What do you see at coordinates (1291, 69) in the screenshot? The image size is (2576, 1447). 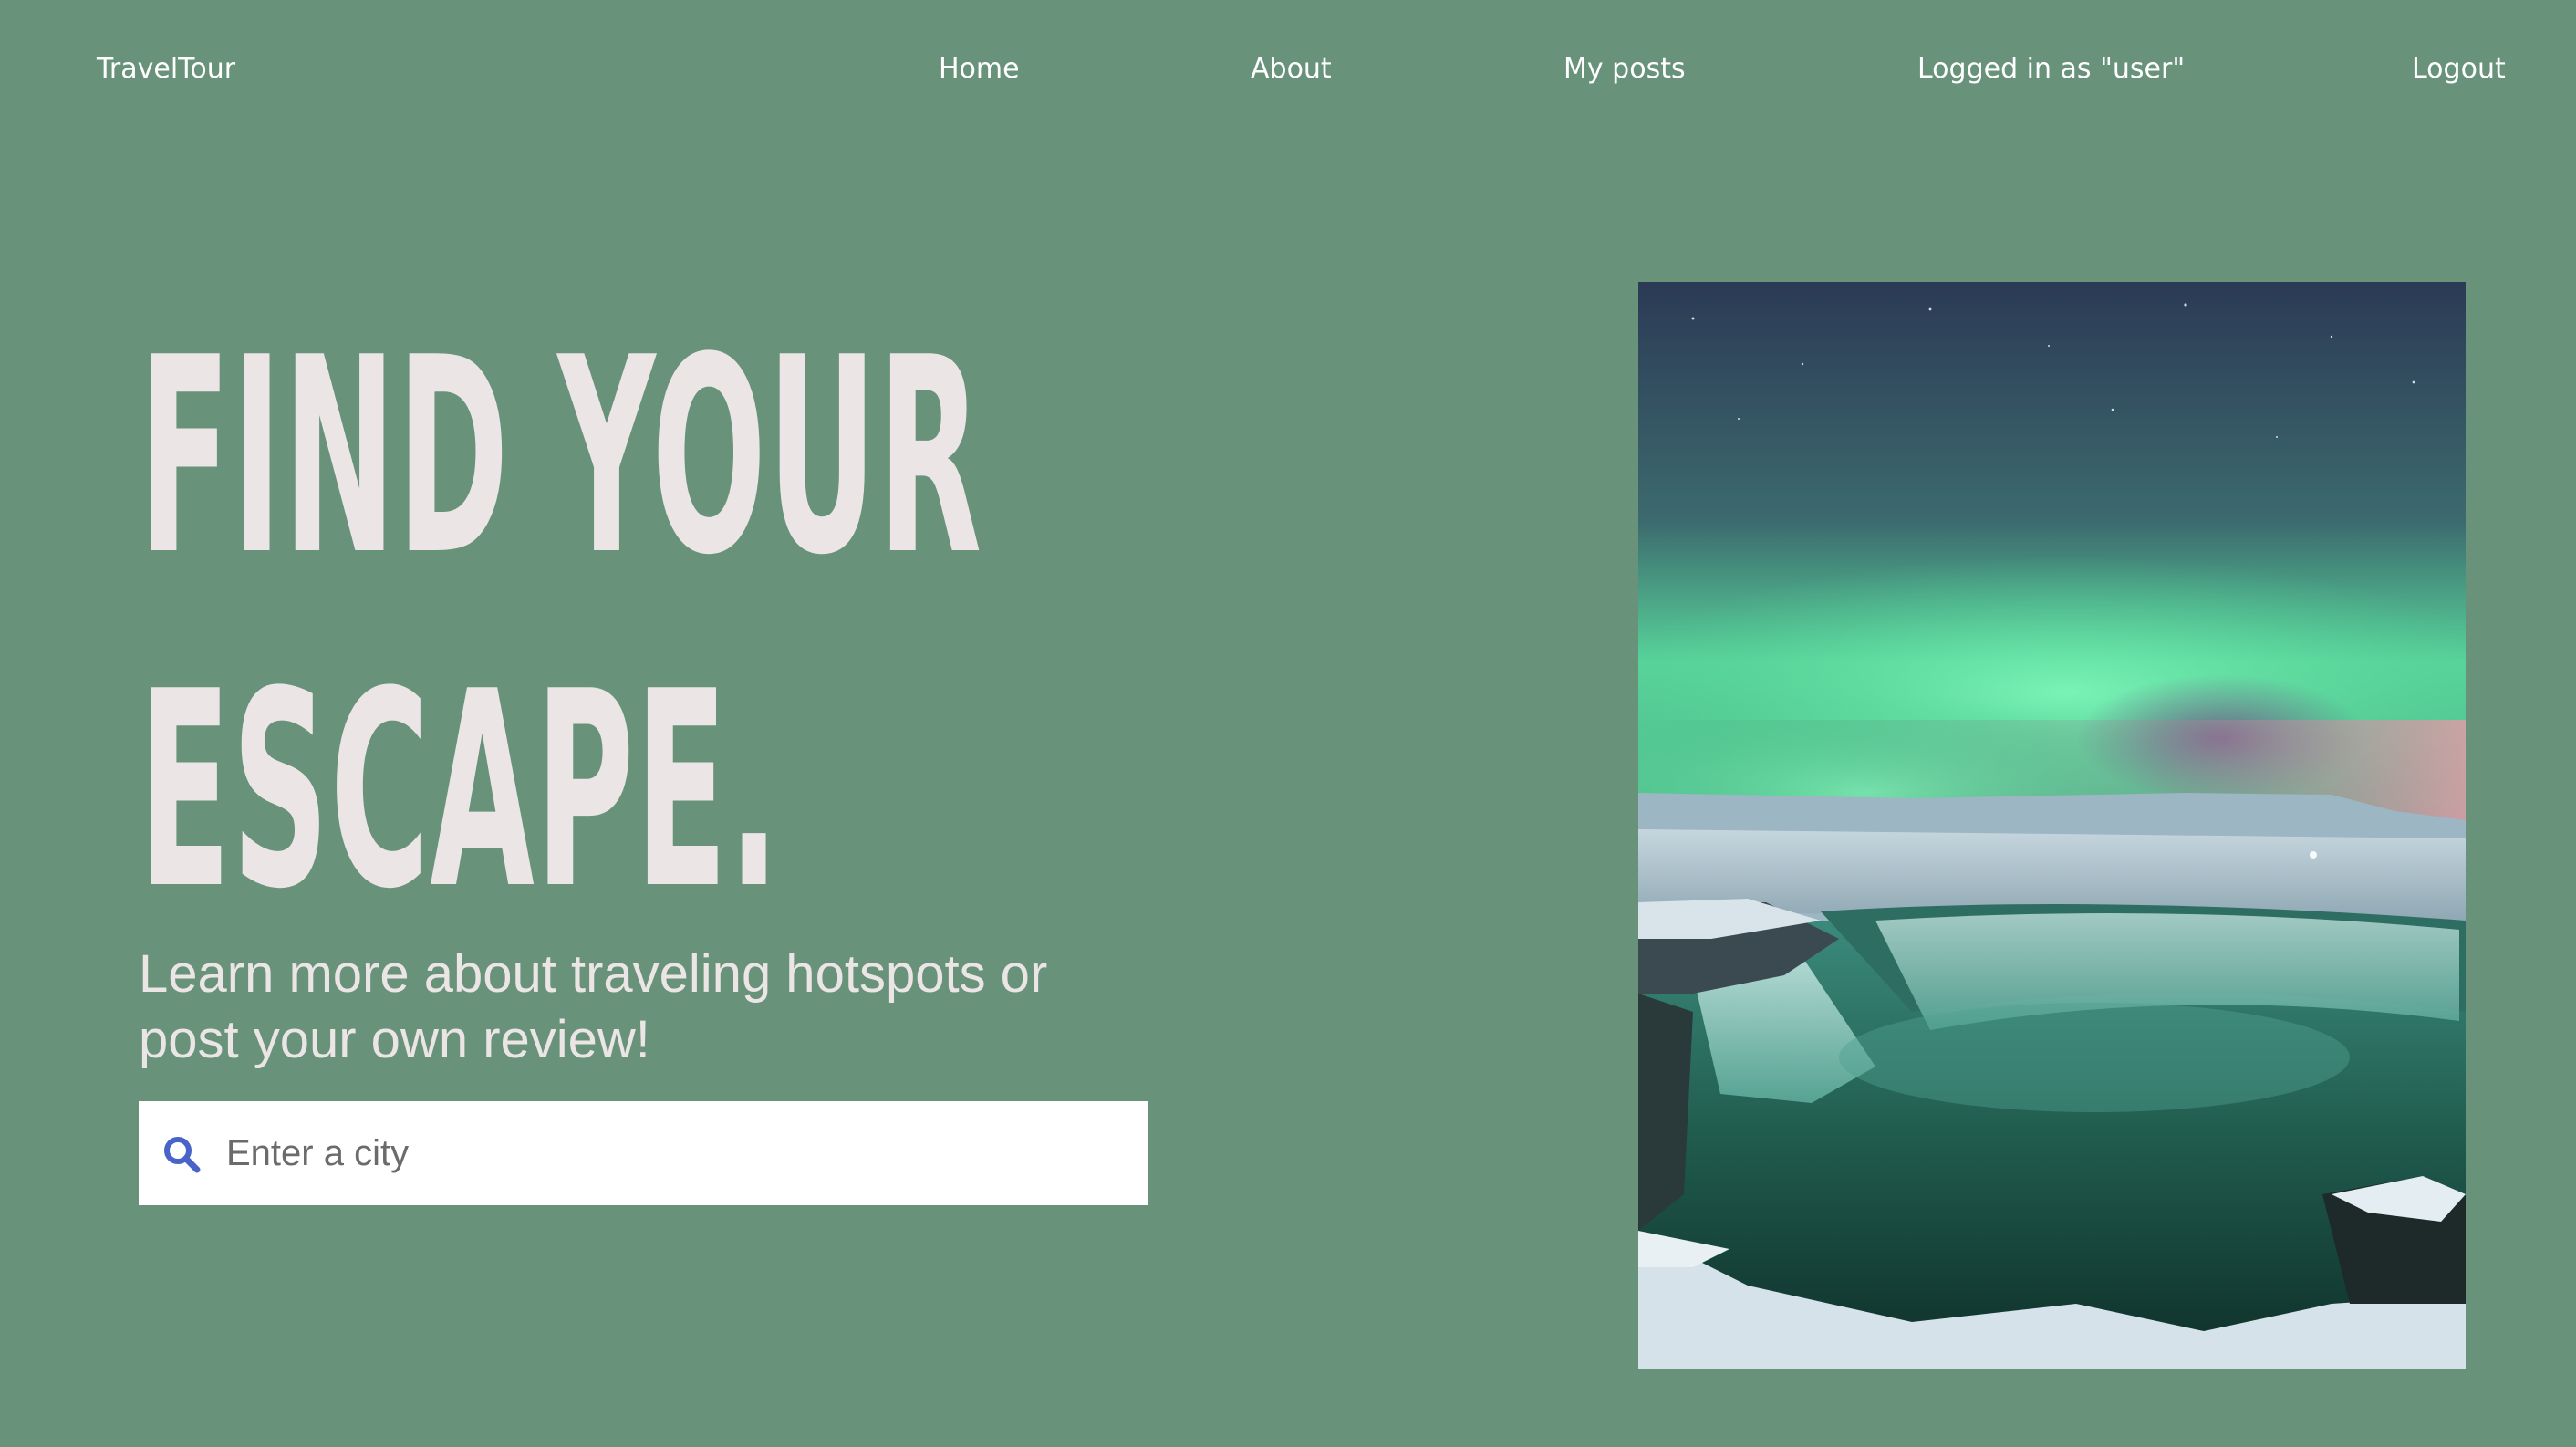 I see `nav-about-link: About` at bounding box center [1291, 69].